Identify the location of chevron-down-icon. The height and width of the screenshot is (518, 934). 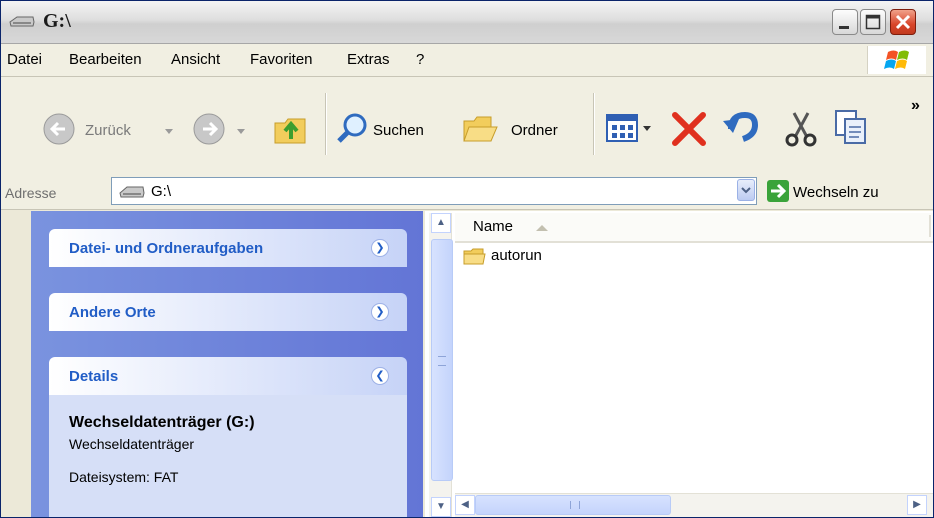
(746, 190).